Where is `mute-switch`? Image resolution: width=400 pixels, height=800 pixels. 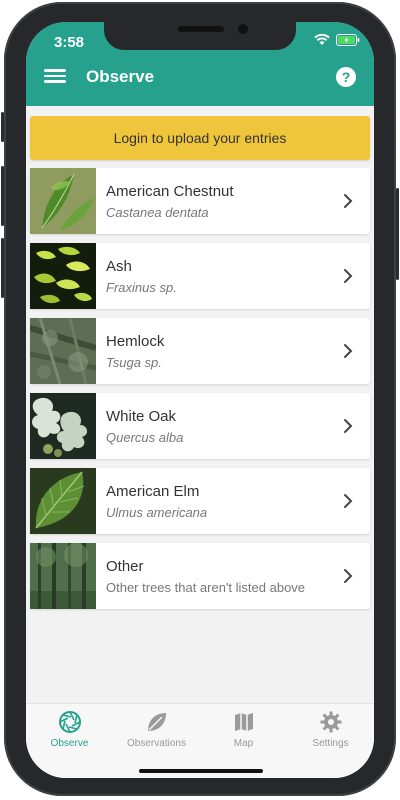 mute-switch is located at coordinates (2, 127).